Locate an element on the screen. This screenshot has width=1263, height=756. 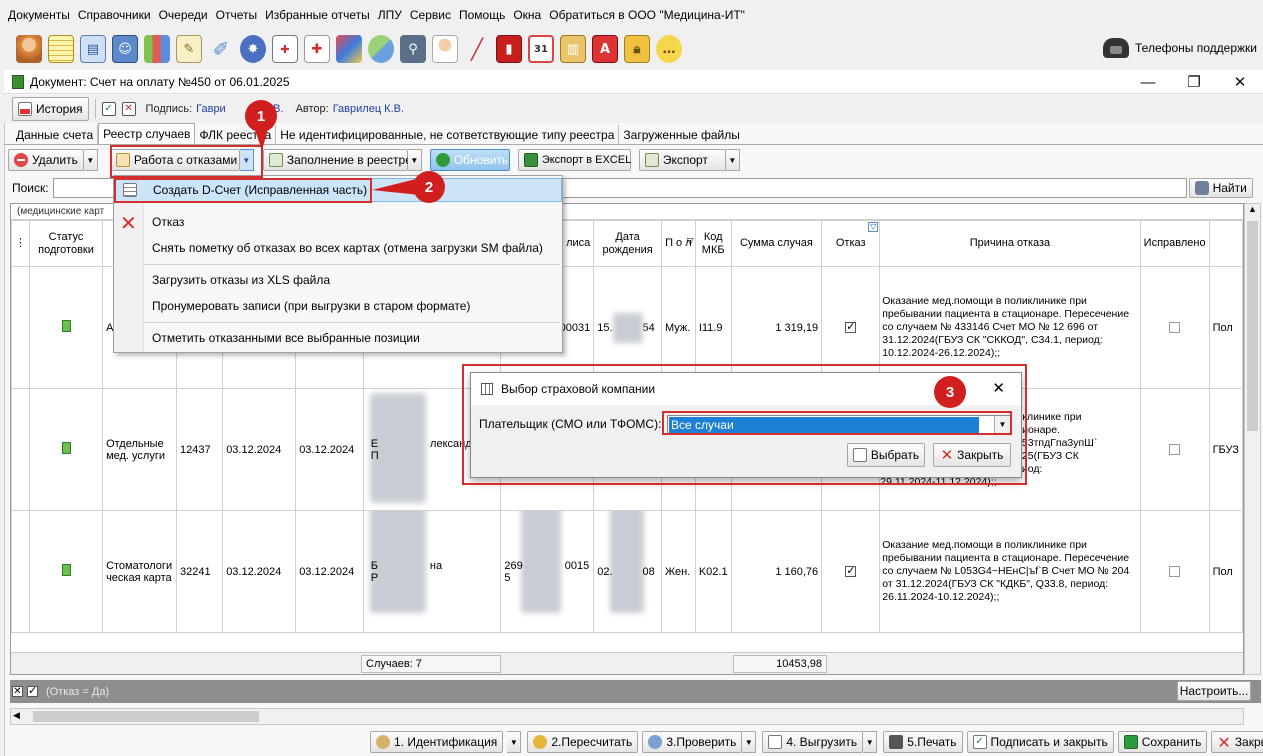
row-selector-header: ⋮ is located at coordinates (20, 243).